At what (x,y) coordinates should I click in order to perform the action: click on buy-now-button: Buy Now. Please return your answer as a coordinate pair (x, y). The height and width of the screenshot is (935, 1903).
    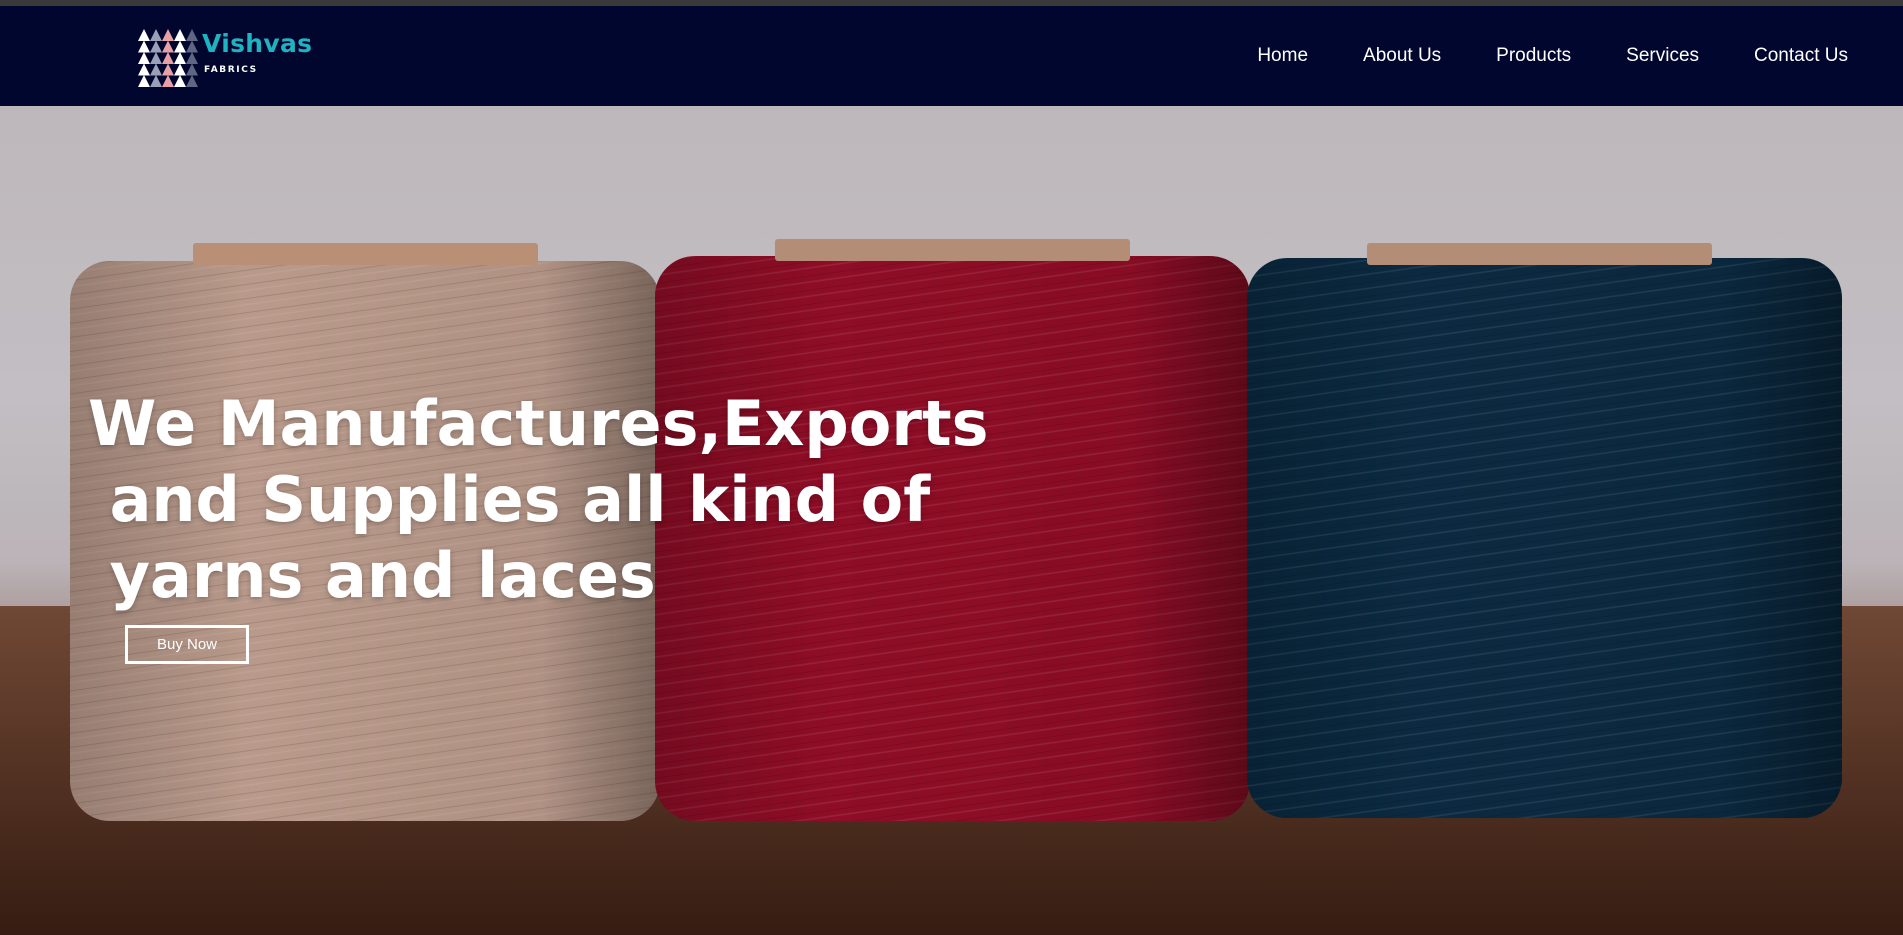
    Looking at the image, I should click on (187, 644).